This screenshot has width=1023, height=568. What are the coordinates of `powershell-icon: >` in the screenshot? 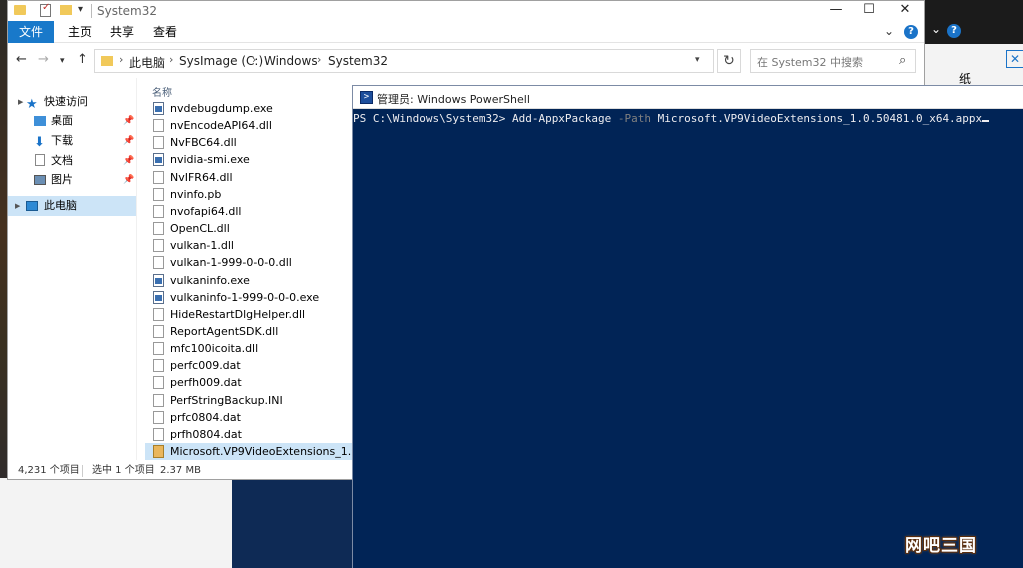 It's located at (366, 97).